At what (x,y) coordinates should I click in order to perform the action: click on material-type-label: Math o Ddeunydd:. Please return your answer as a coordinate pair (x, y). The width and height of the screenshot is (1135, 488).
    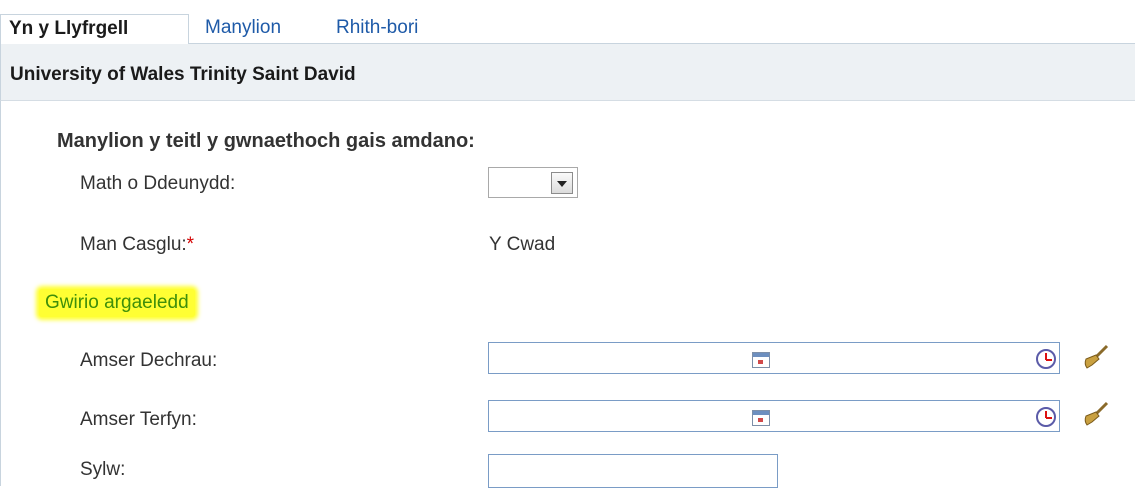
    Looking at the image, I should click on (158, 183).